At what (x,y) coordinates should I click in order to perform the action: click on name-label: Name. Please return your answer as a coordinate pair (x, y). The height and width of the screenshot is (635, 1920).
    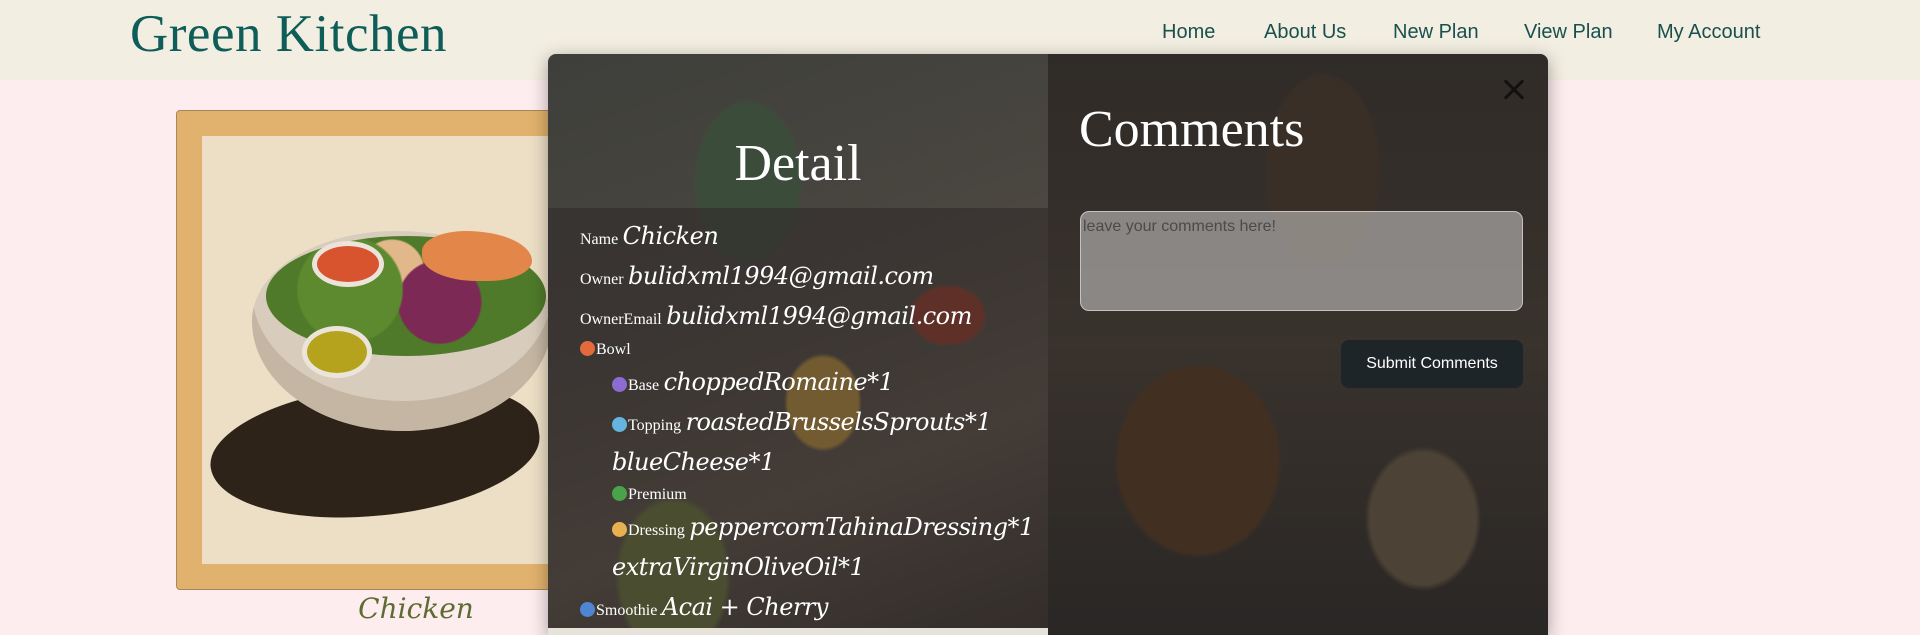
    Looking at the image, I should click on (599, 239).